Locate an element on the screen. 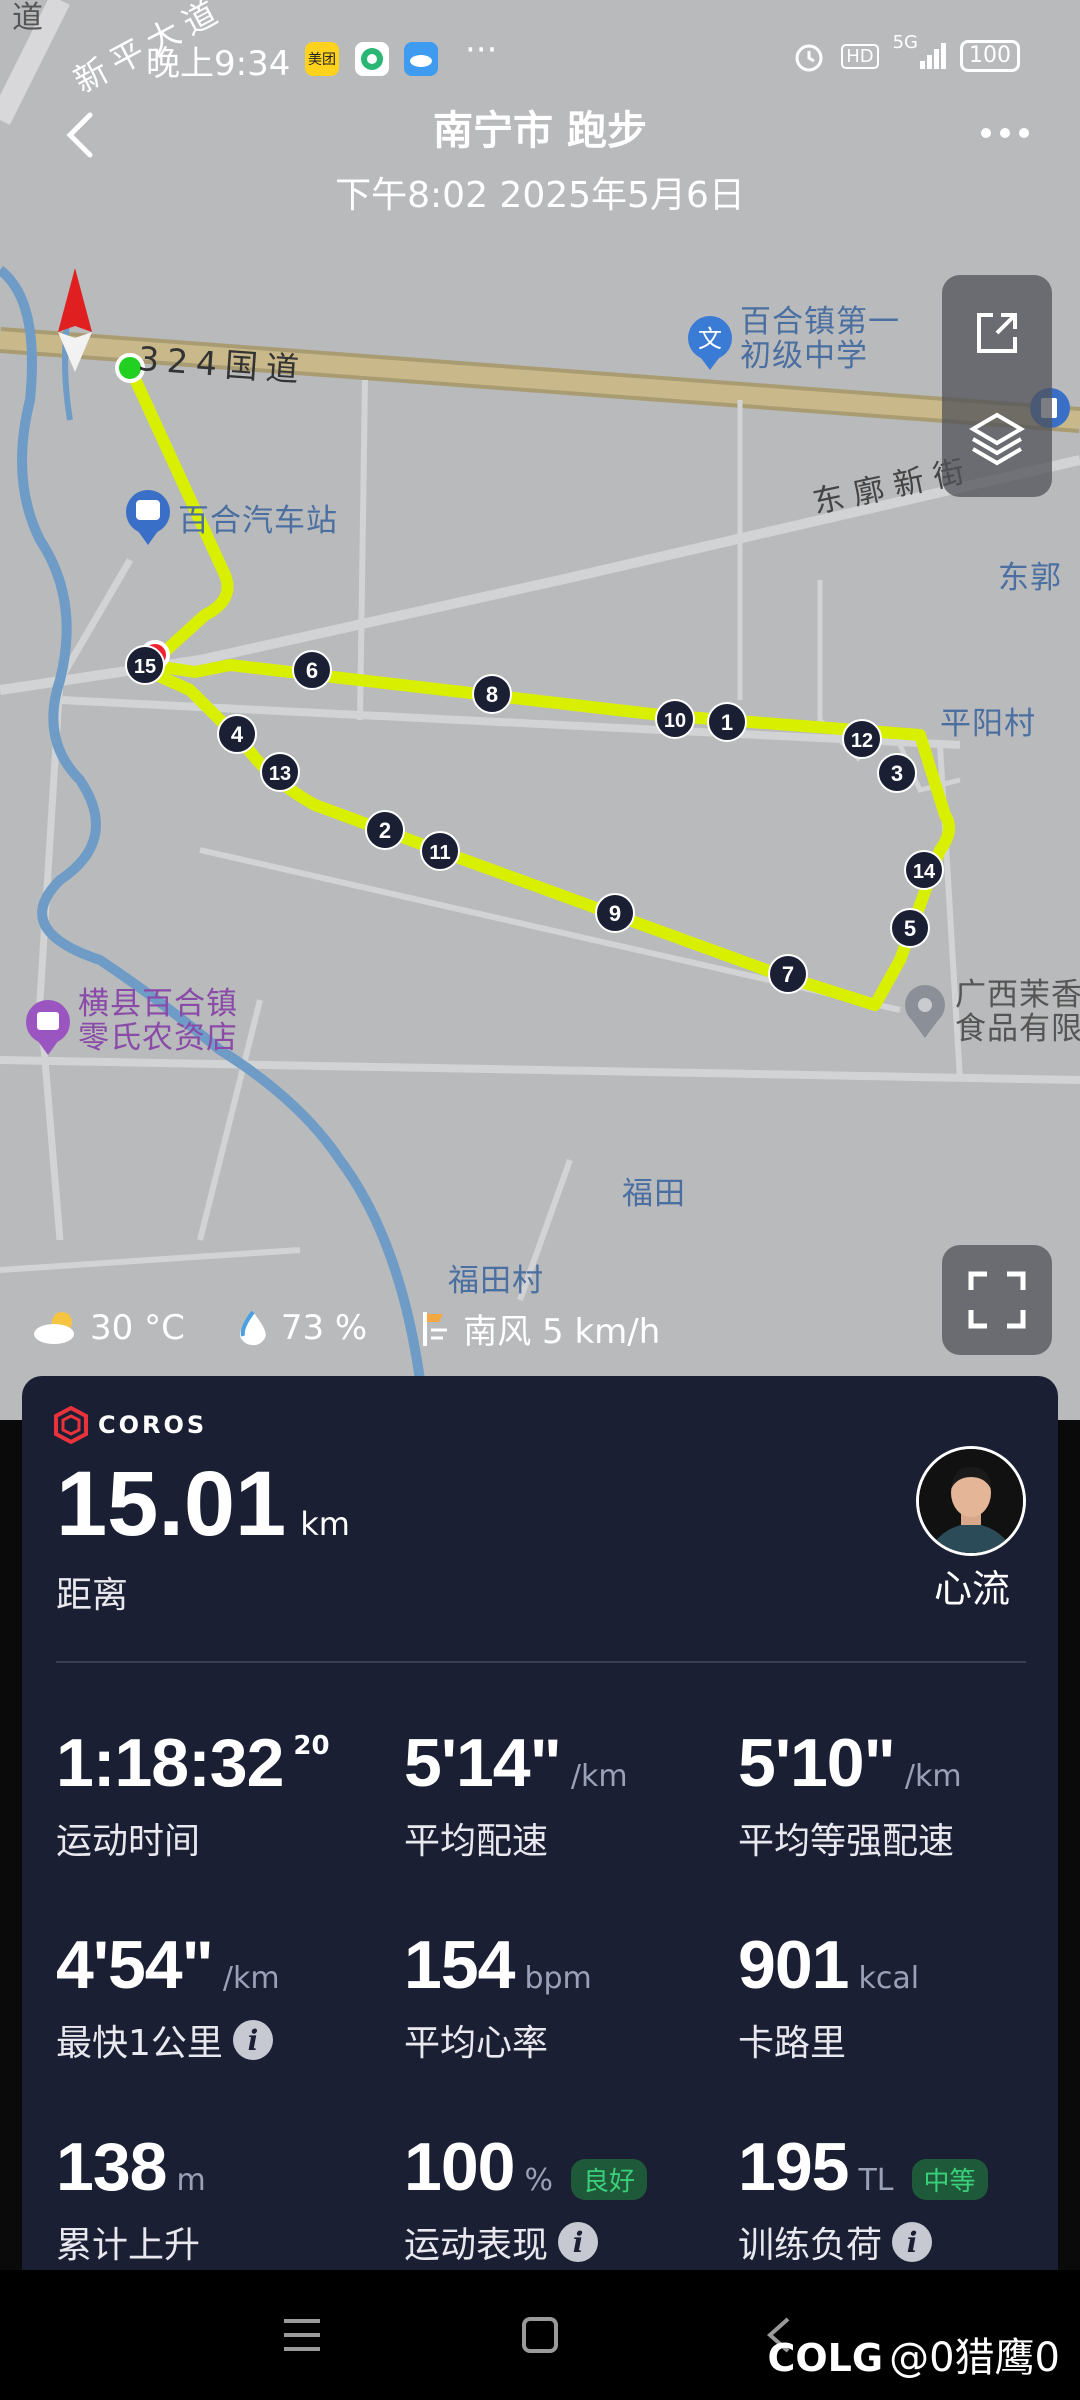 Image resolution: width=1080 pixels, height=2400 pixels. km-marker-14: 14 is located at coordinates (924, 870).